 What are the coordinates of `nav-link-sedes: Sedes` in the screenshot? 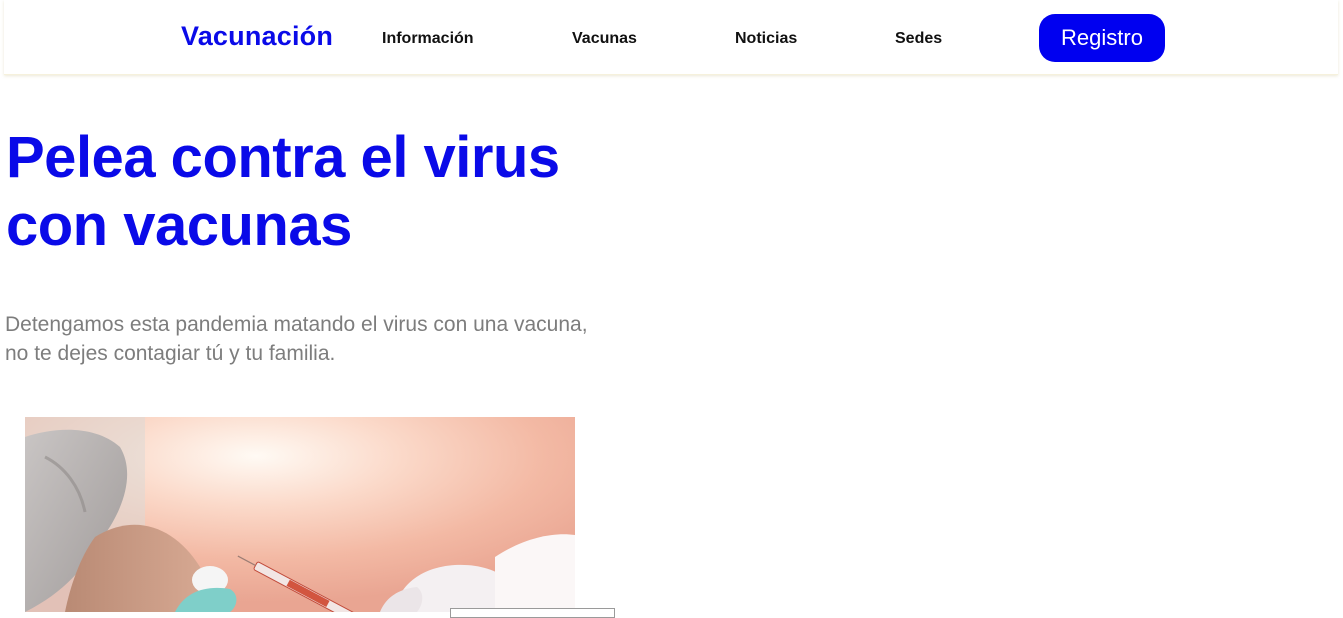 It's located at (918, 39).